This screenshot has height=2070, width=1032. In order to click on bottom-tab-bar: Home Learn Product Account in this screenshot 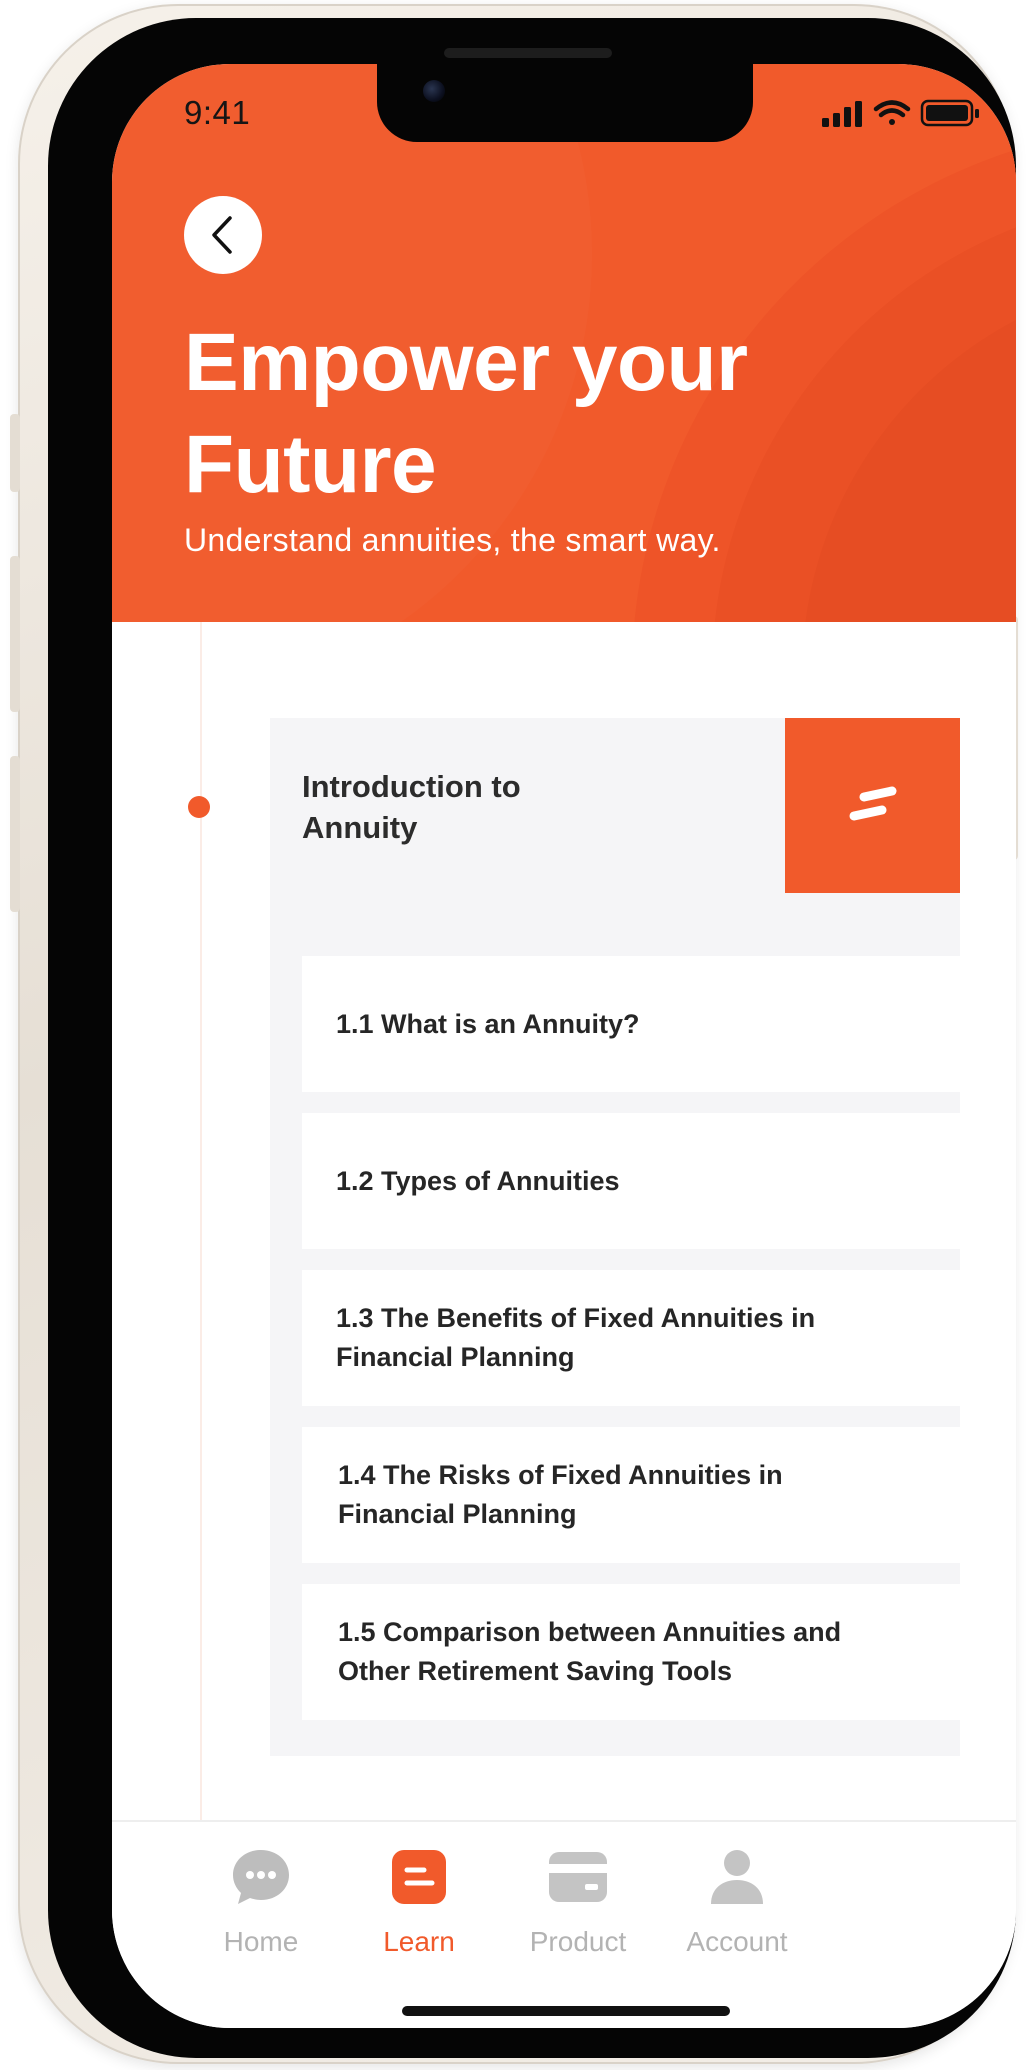, I will do `click(564, 1924)`.